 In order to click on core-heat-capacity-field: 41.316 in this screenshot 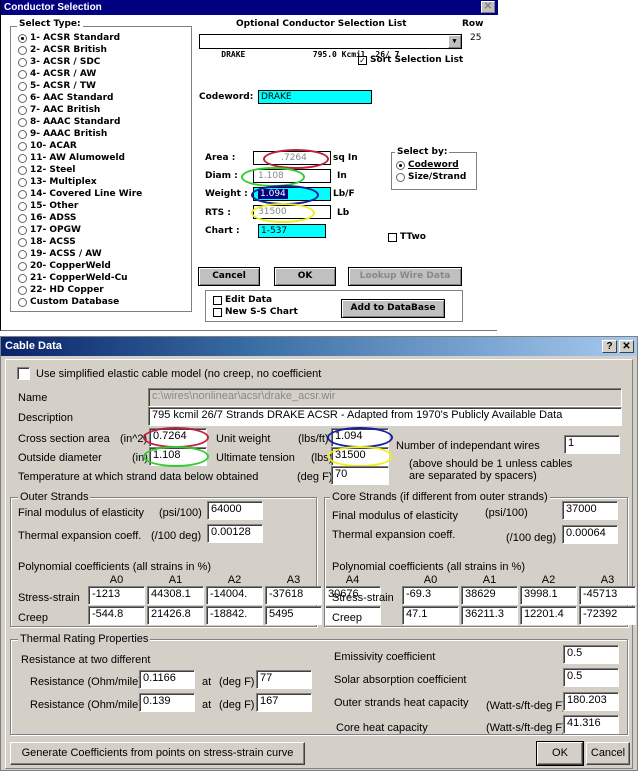, I will do `click(591, 724)`.